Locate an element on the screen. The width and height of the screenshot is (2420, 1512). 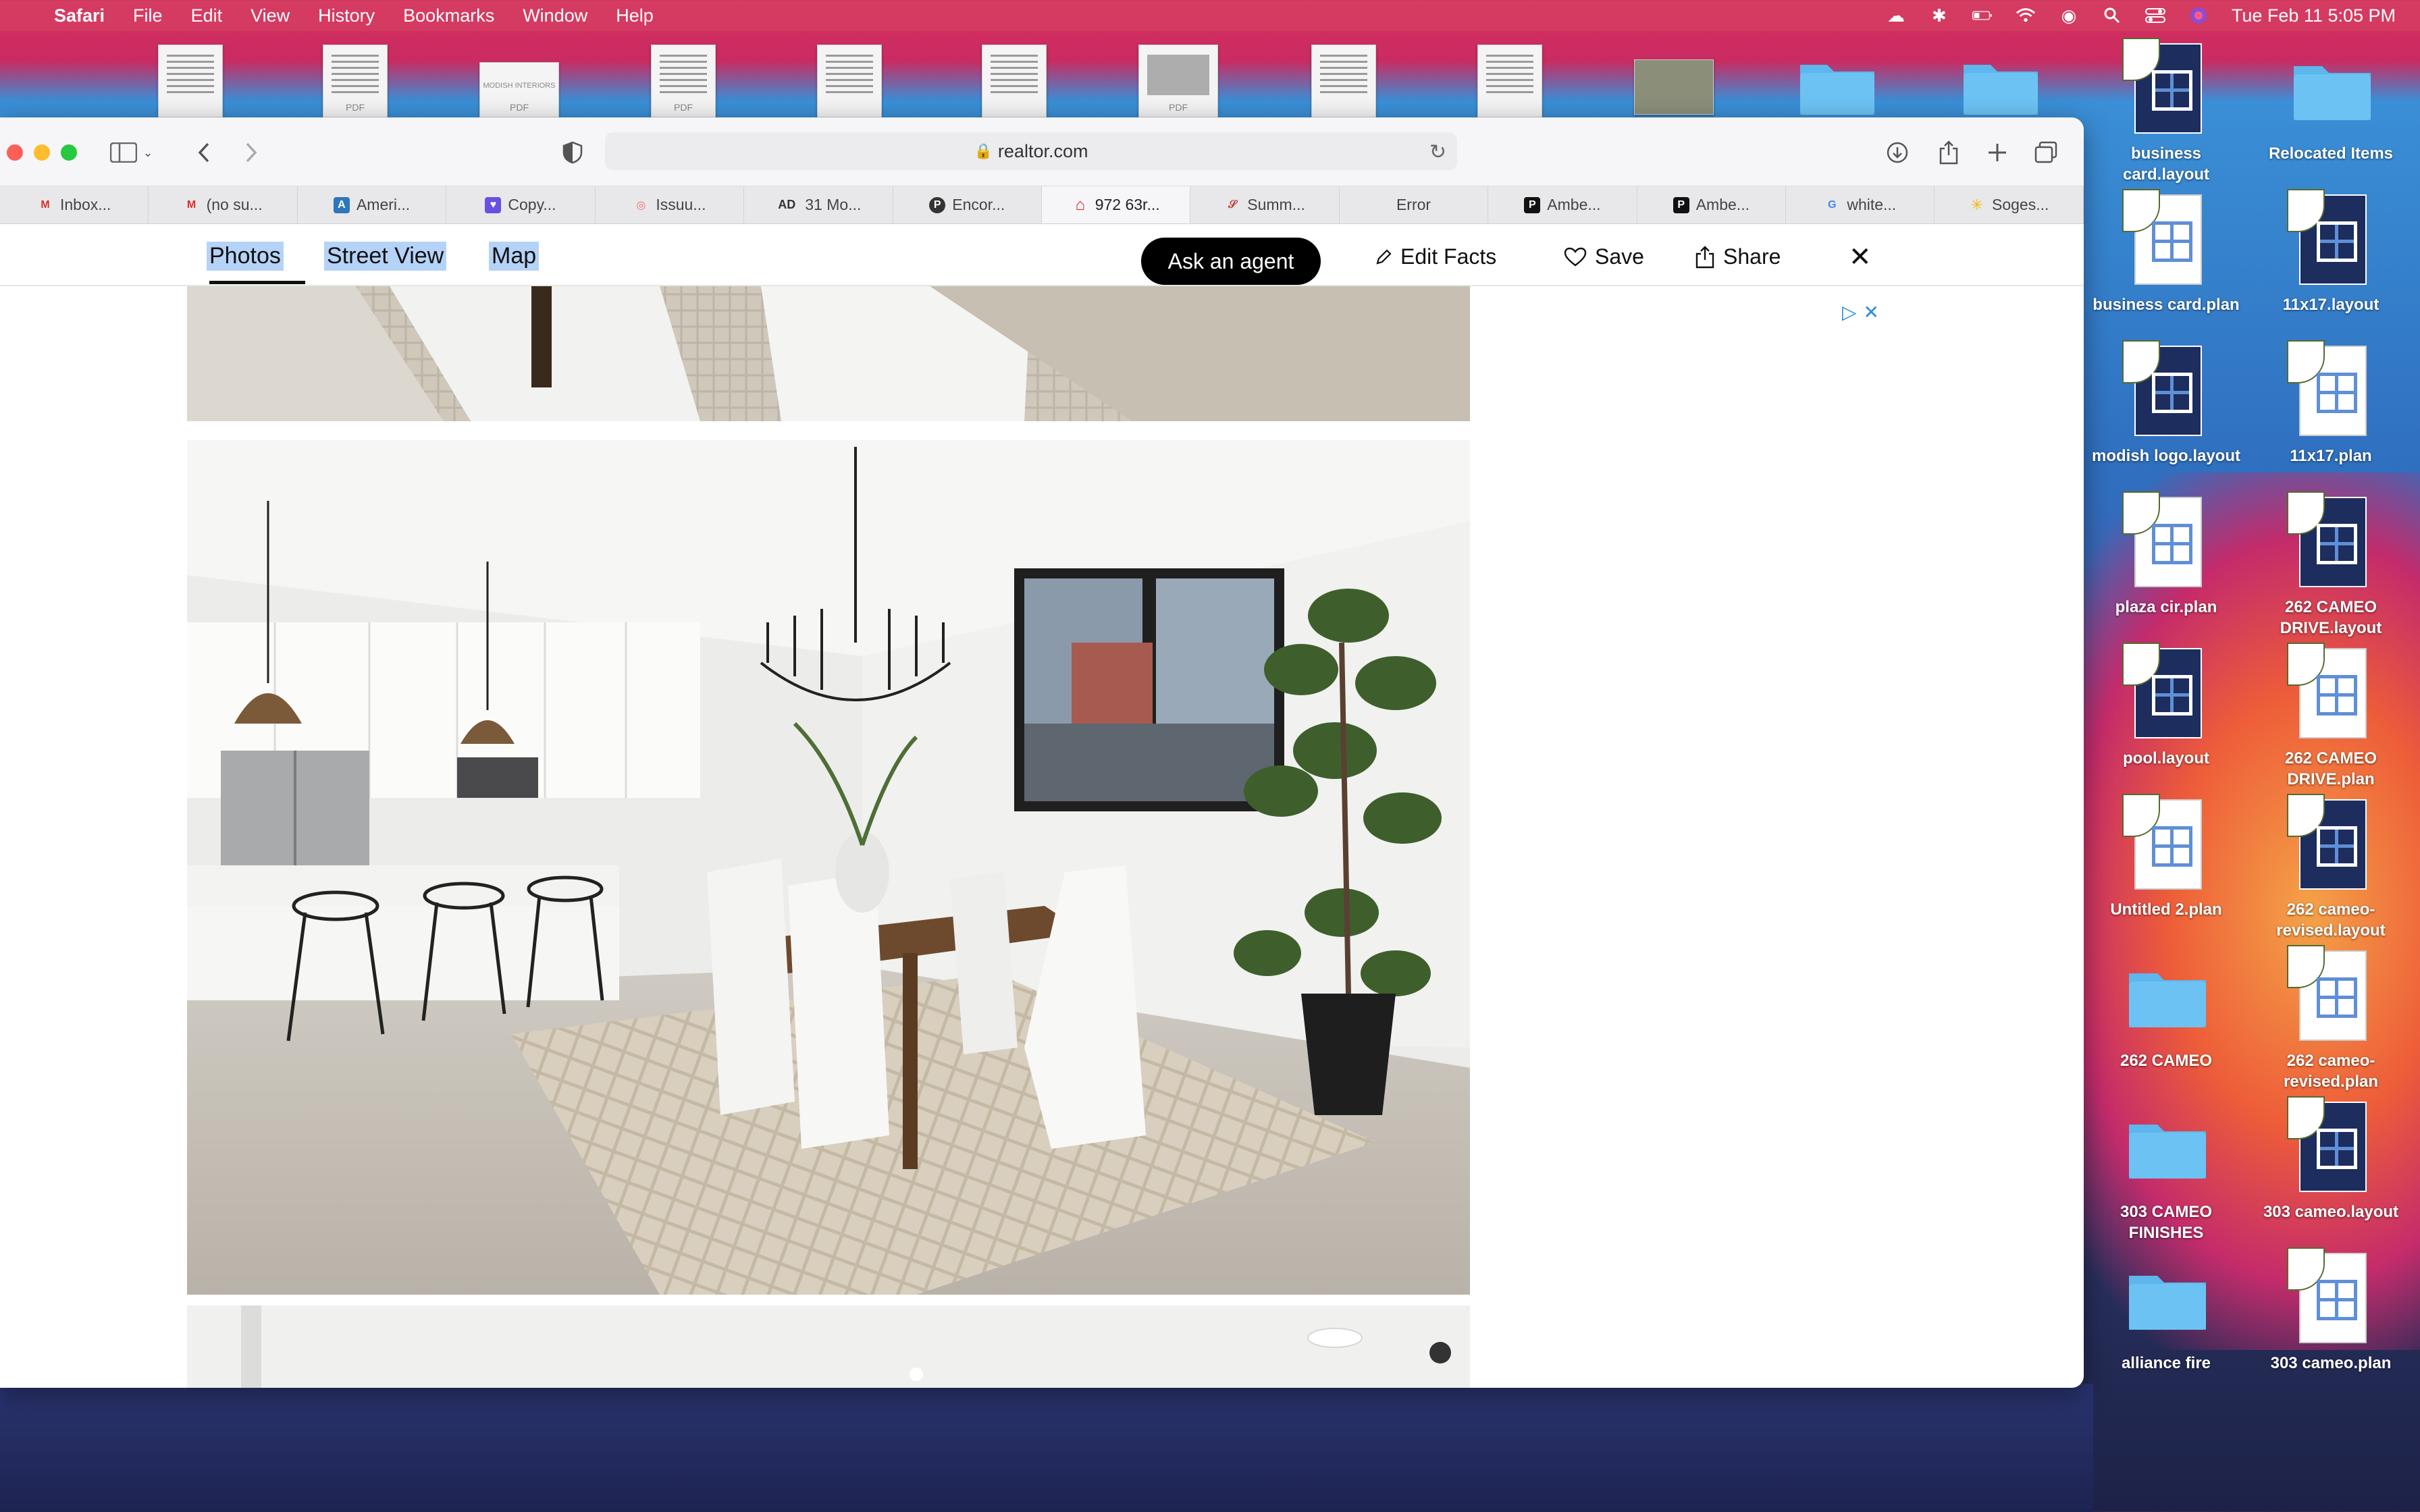
desktop-icon-plan: 11x17.plan is located at coordinates (2331, 403).